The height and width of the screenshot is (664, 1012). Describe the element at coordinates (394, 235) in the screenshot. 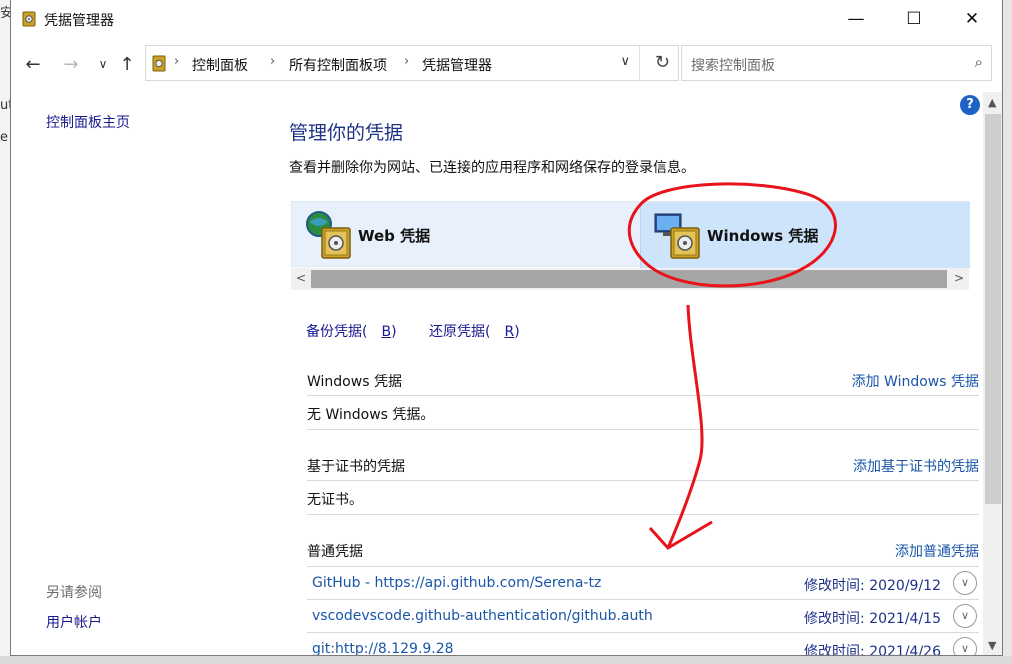

I see `tab-web-label: Web 凭据` at that location.